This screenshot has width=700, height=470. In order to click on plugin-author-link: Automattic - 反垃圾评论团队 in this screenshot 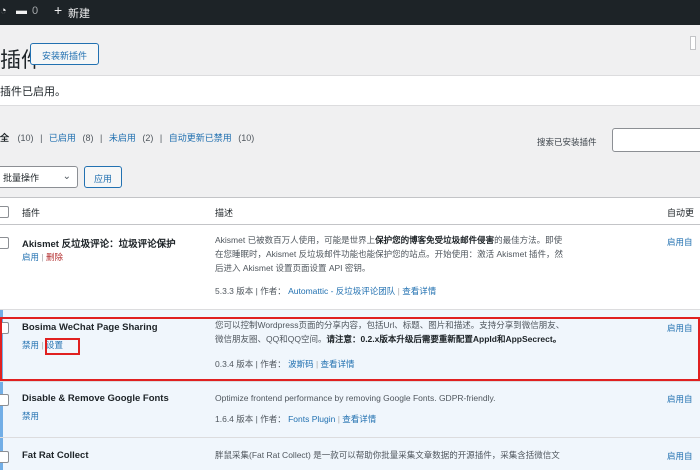, I will do `click(341, 291)`.